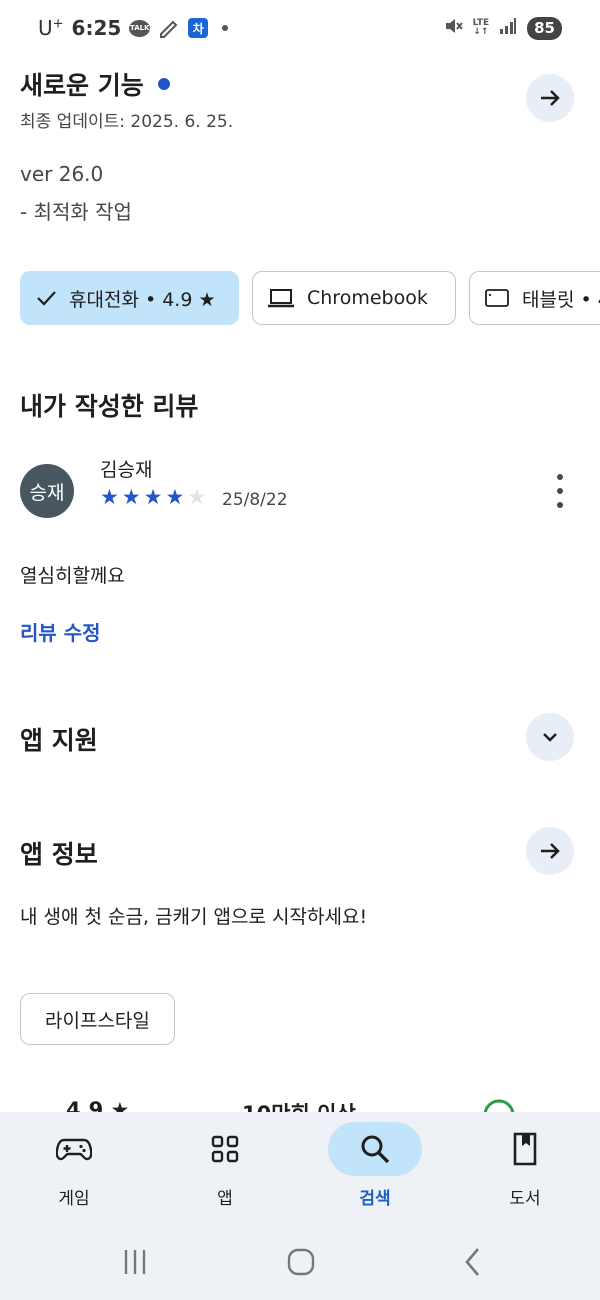 The height and width of the screenshot is (1300, 600). I want to click on more-options-icon, so click(560, 491).